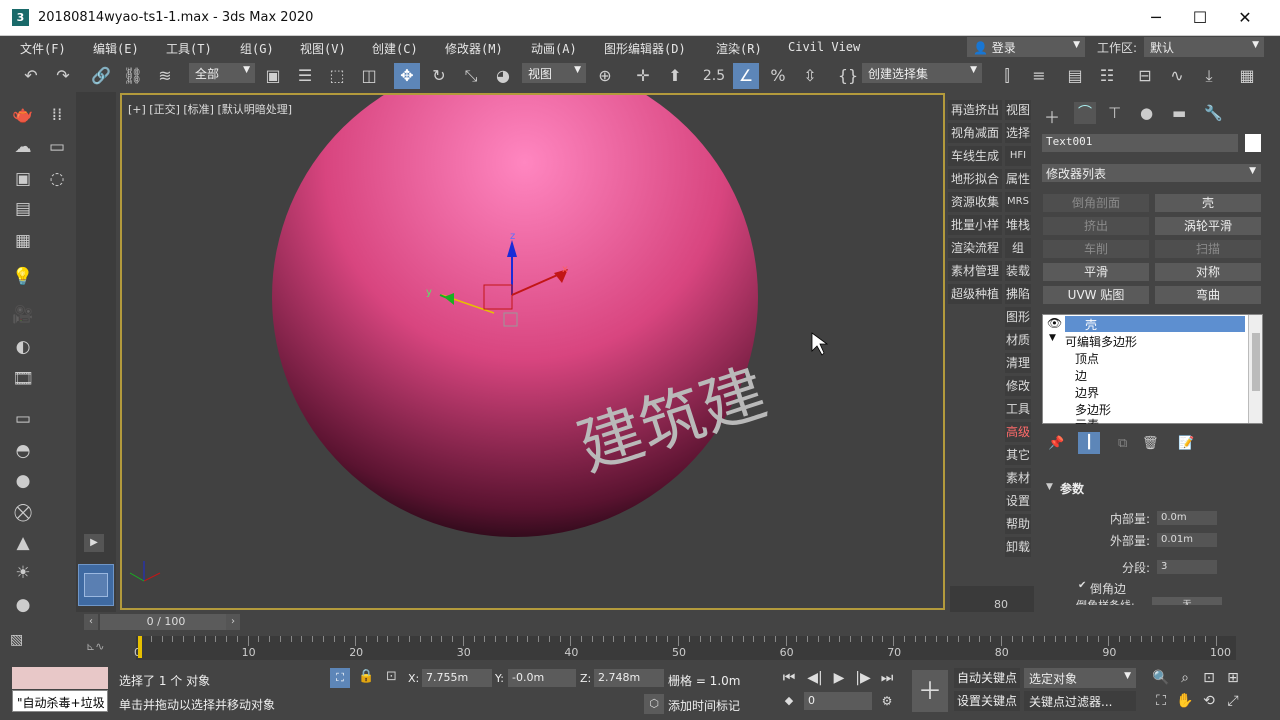 The width and height of the screenshot is (1280, 720). I want to click on time-prev-icon: ‹, so click(91, 622).